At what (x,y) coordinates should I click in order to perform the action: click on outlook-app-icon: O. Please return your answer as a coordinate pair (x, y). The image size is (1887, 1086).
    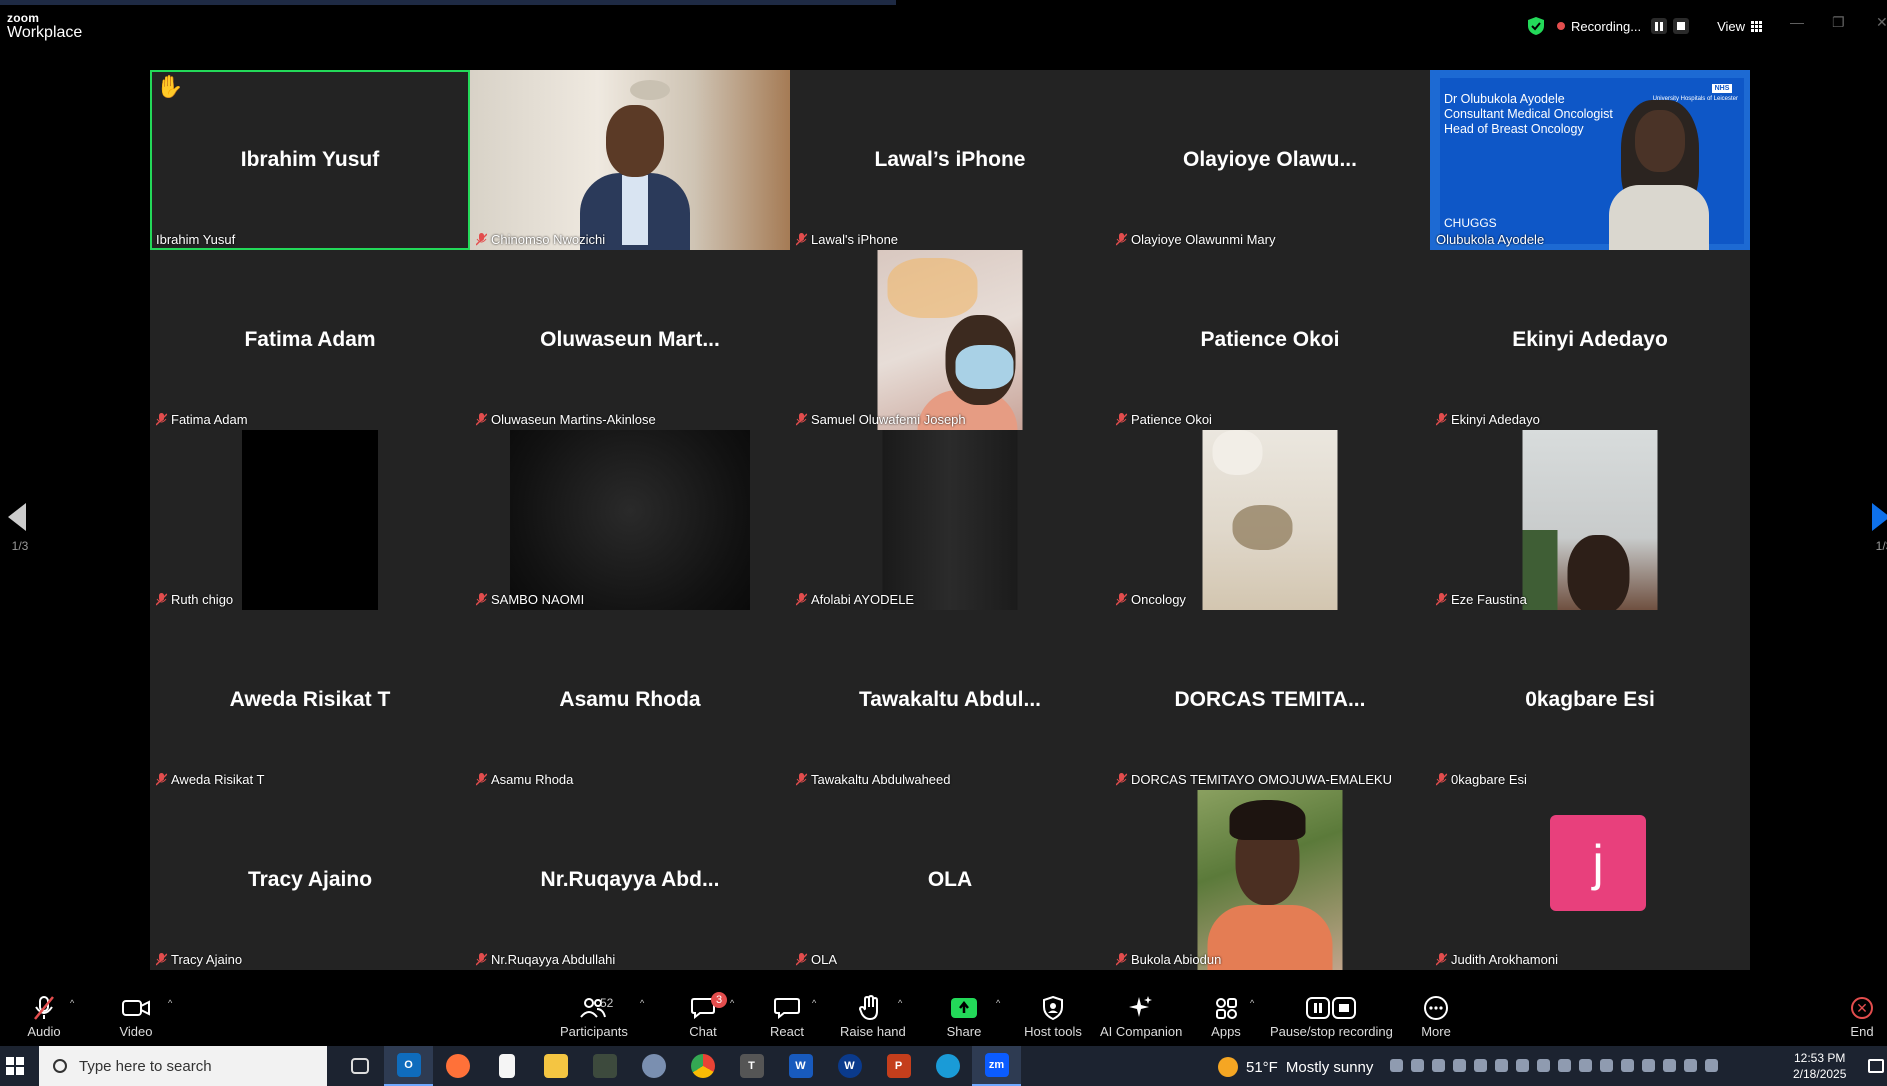
    Looking at the image, I should click on (408, 1066).